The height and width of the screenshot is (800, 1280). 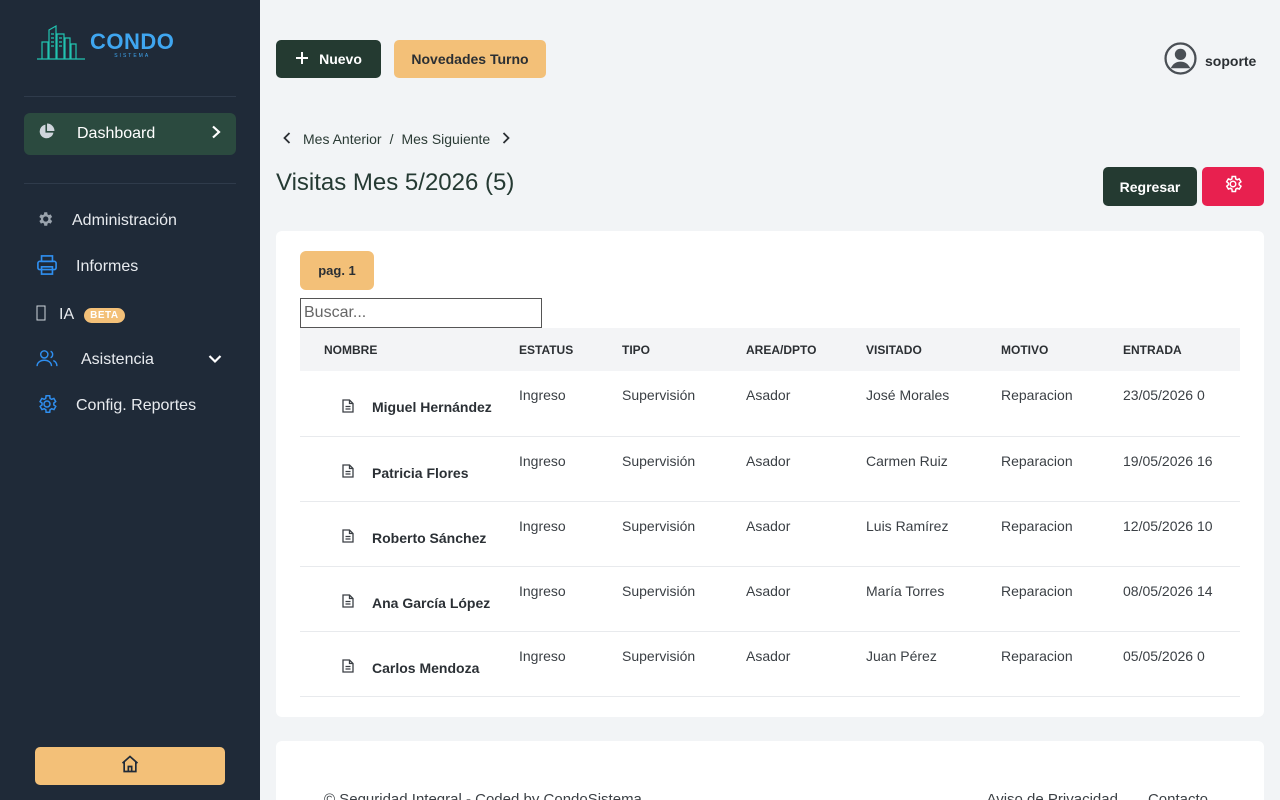 I want to click on brand-logo: CONDO SISTEMA, so click(x=105, y=44).